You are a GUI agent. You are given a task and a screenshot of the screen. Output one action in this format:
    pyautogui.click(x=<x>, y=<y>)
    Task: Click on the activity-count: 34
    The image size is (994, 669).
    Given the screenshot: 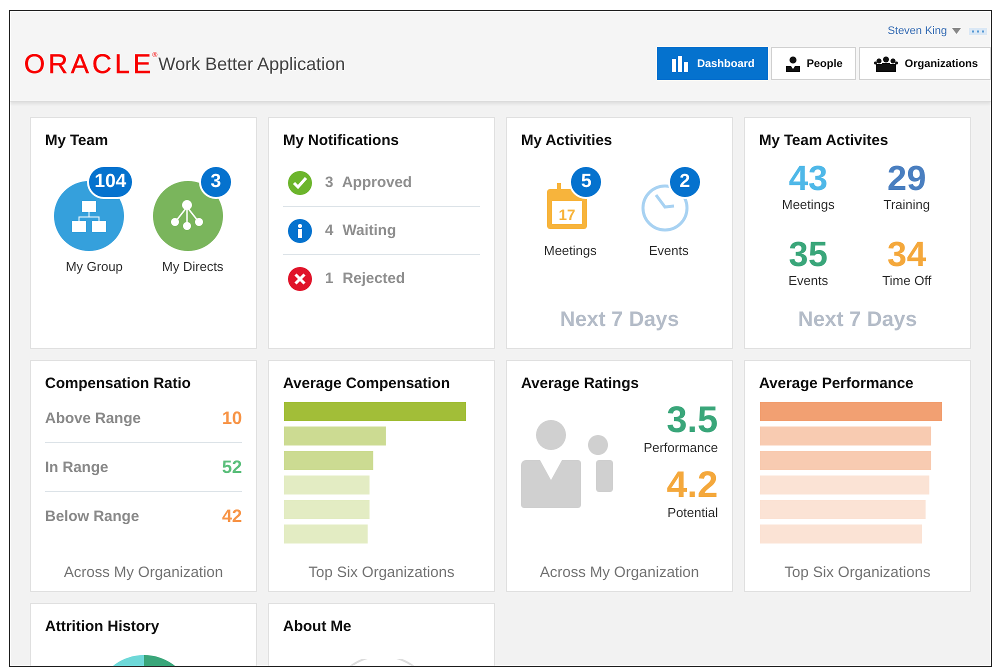 What is the action you would take?
    pyautogui.click(x=906, y=254)
    